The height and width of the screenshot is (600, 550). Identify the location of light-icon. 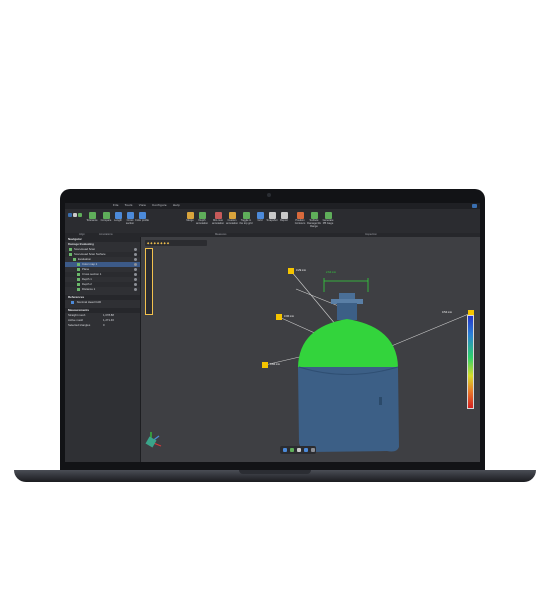
(299, 450).